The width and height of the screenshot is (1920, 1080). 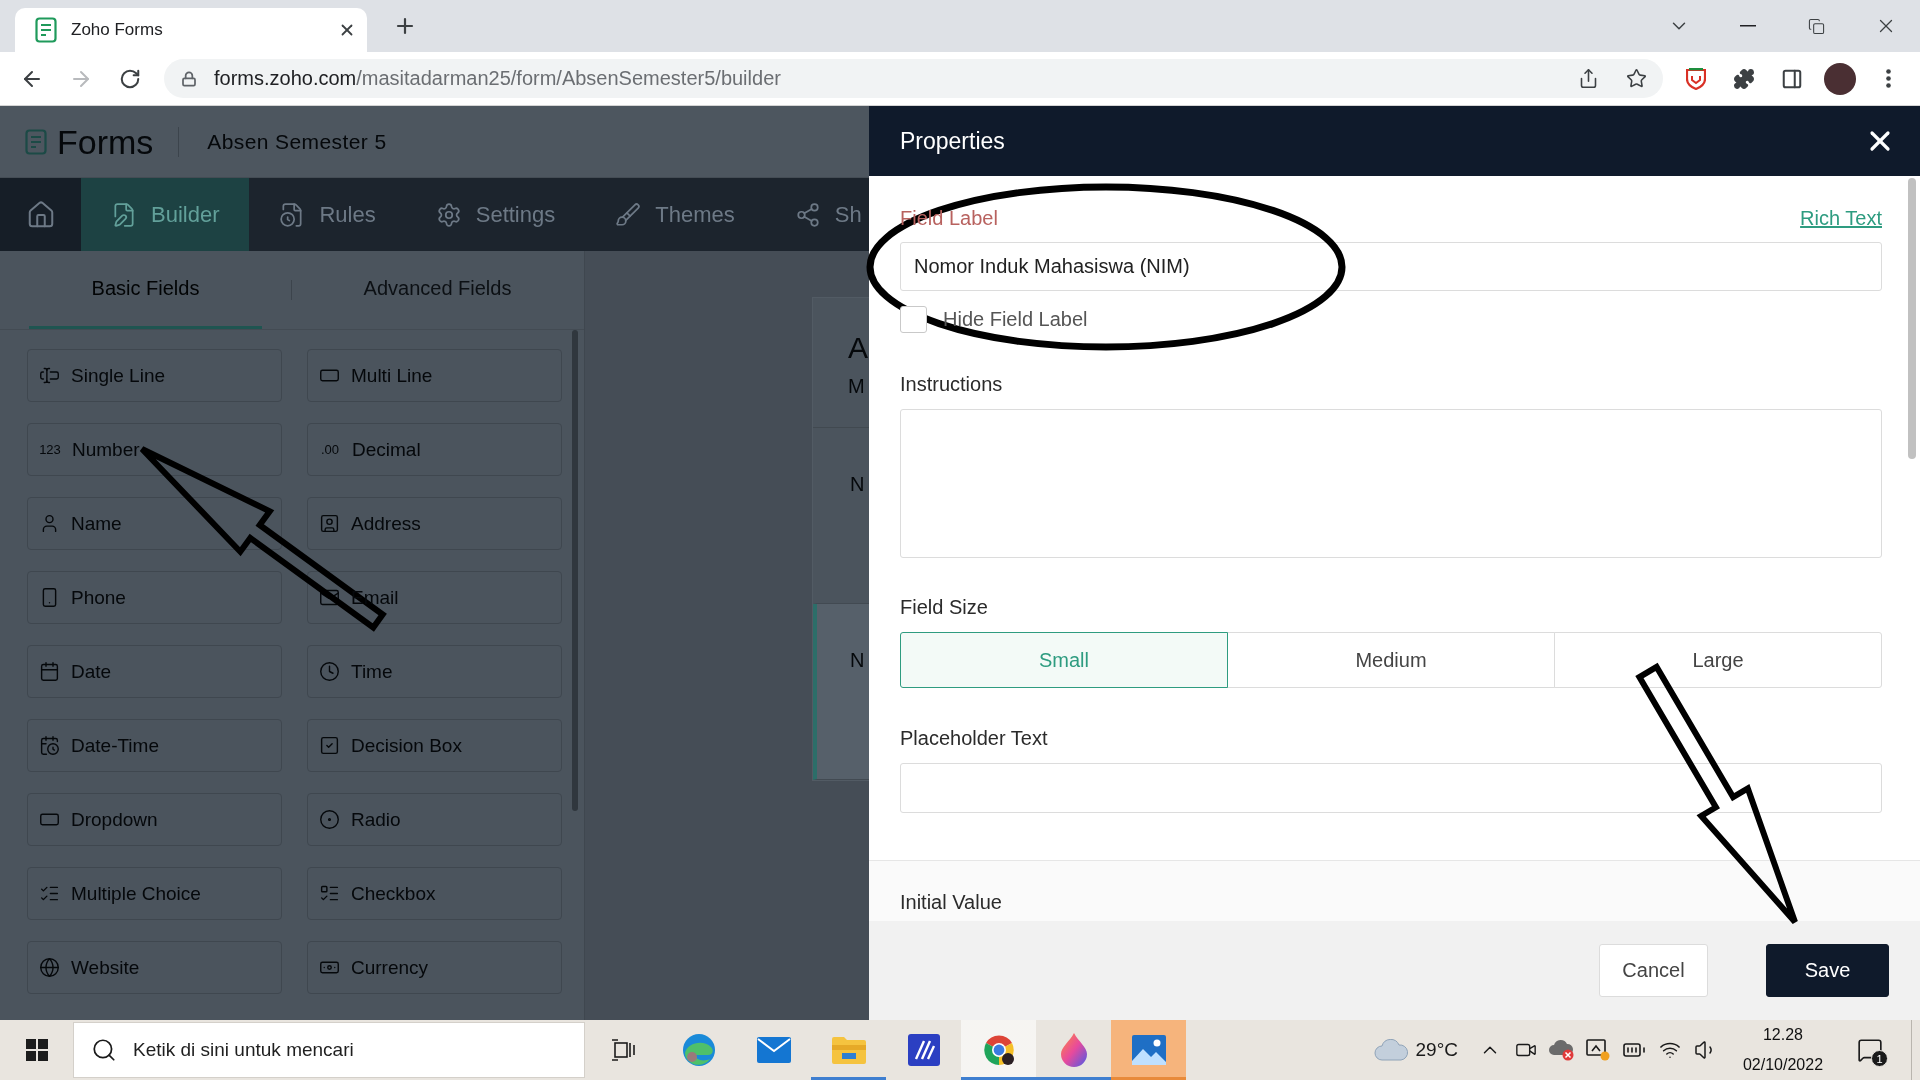 I want to click on shield-icon, so click(x=1696, y=78).